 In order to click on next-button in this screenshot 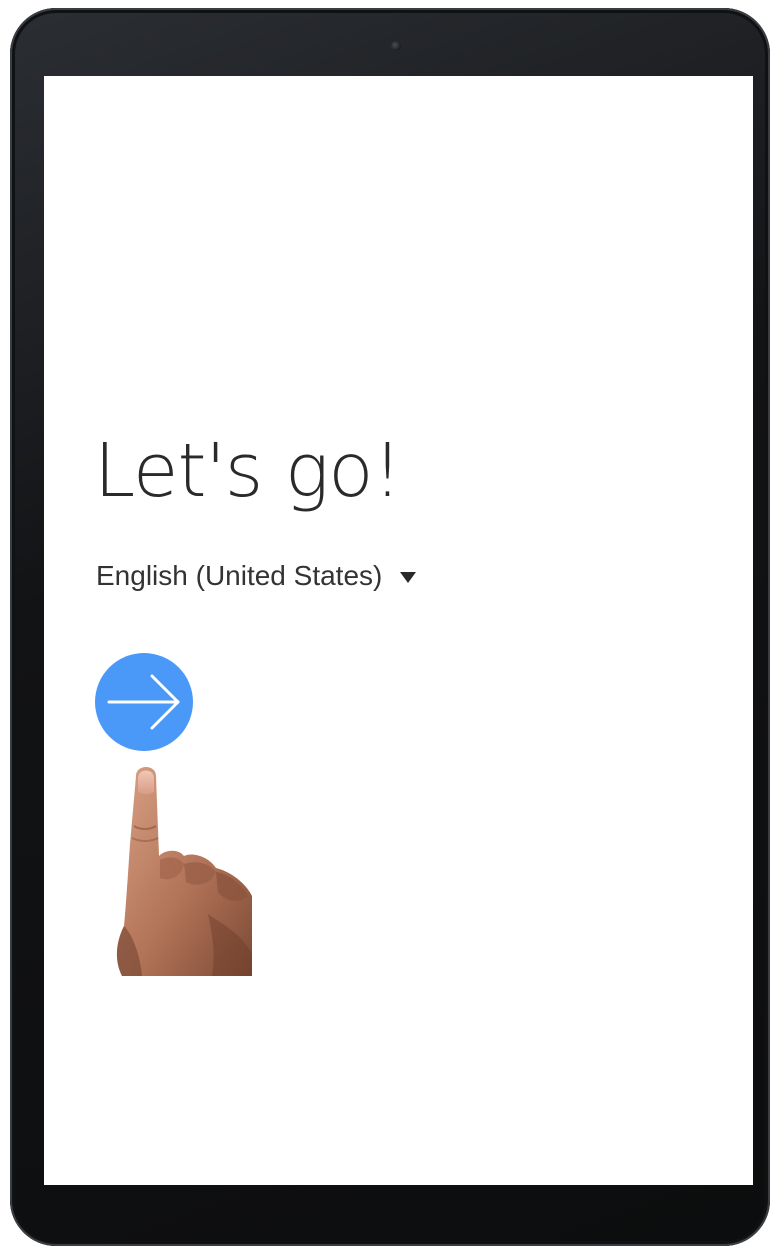, I will do `click(144, 702)`.